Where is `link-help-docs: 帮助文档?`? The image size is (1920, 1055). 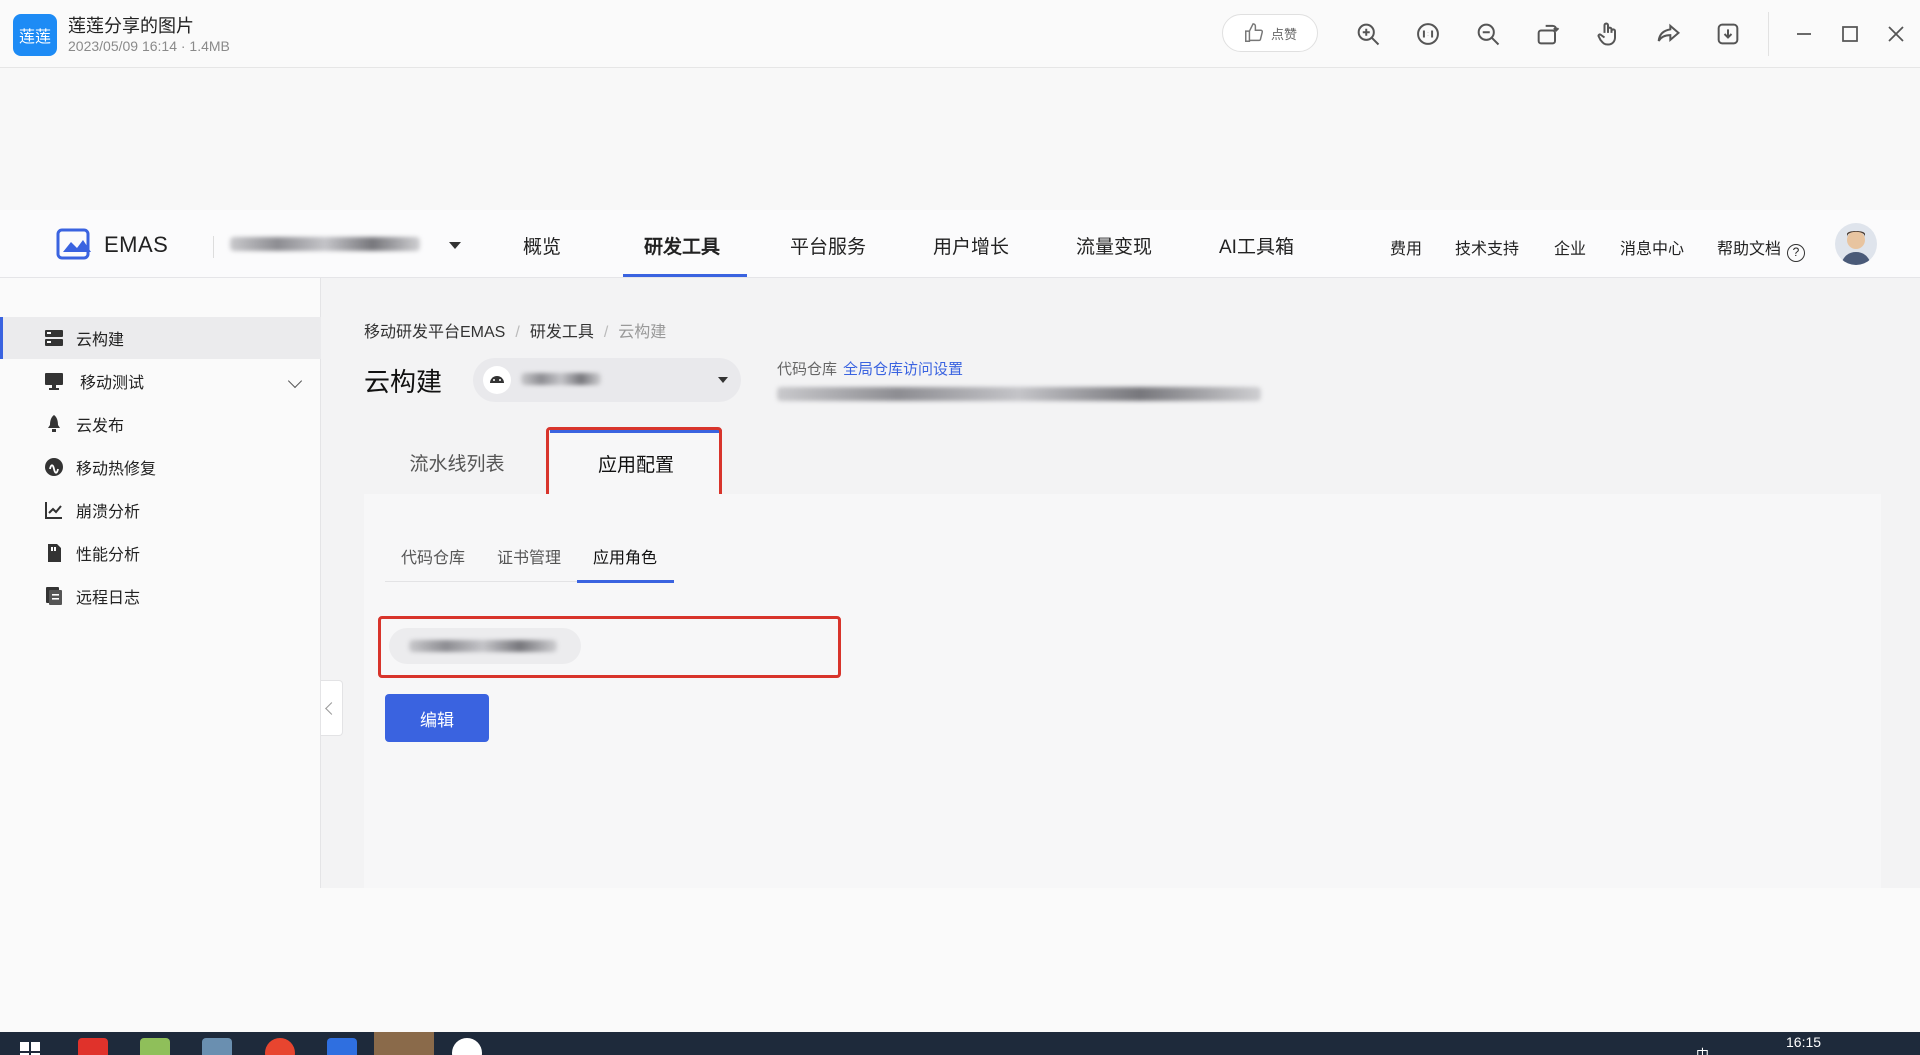 link-help-docs: 帮助文档? is located at coordinates (1761, 248).